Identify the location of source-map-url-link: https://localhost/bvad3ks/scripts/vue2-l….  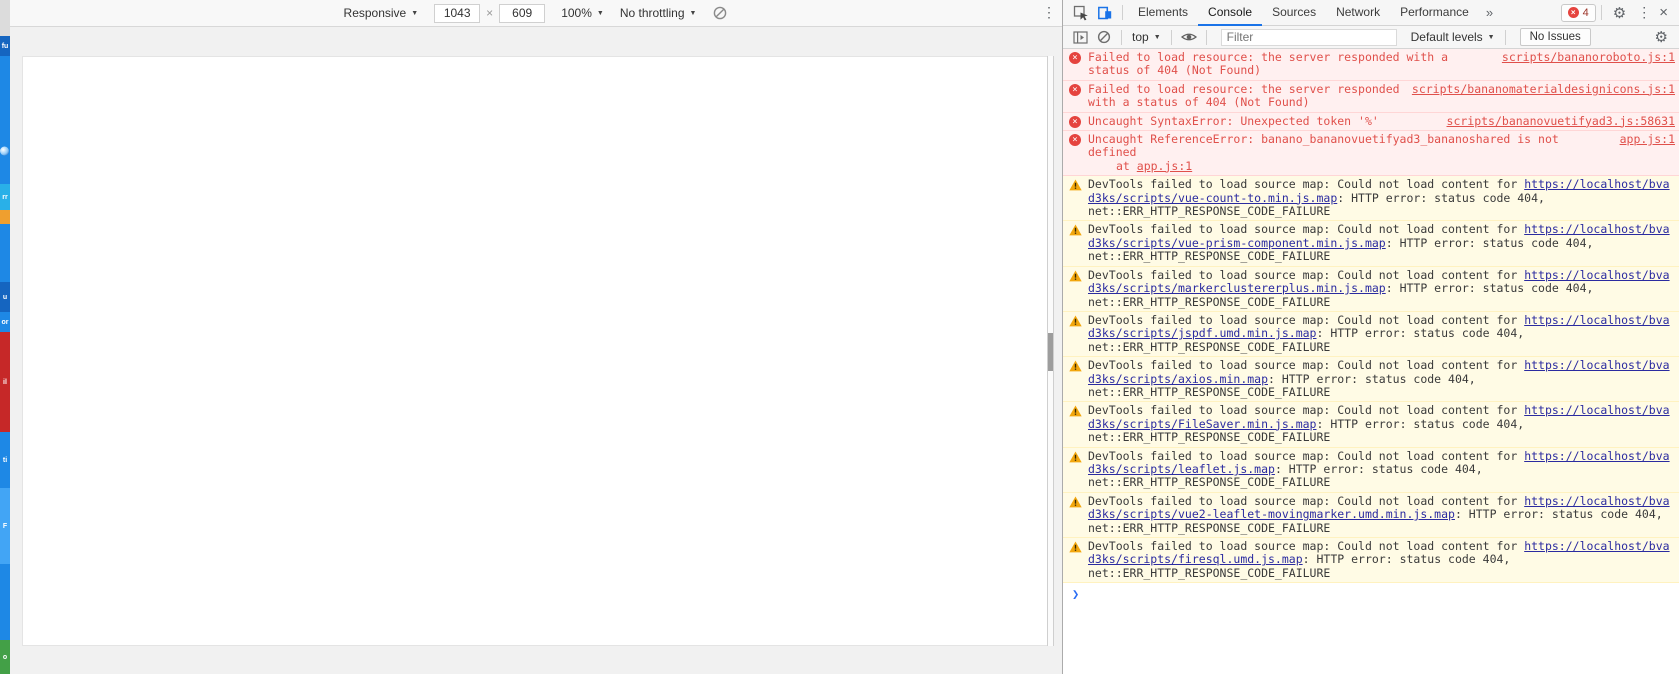
(1379, 507).